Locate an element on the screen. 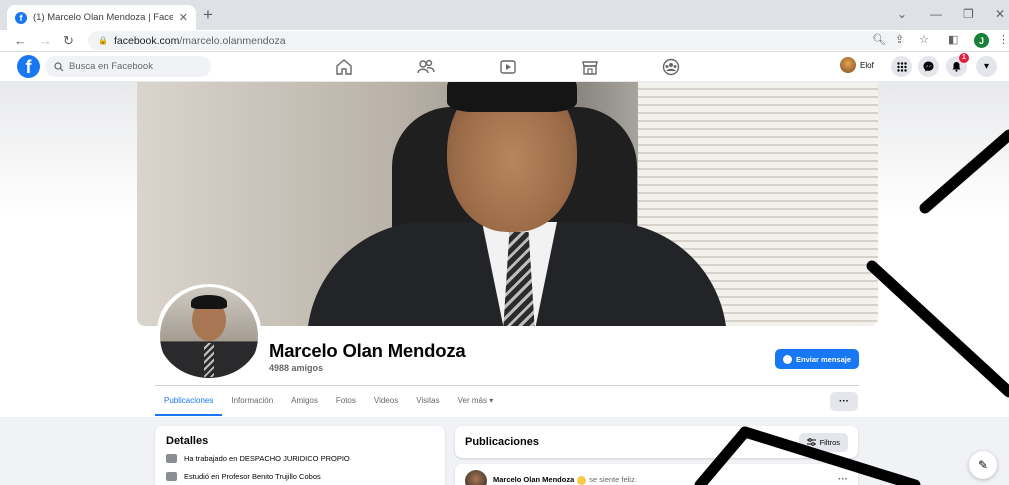 The width and height of the screenshot is (1009, 485). filters-button: Filtros is located at coordinates (823, 442).